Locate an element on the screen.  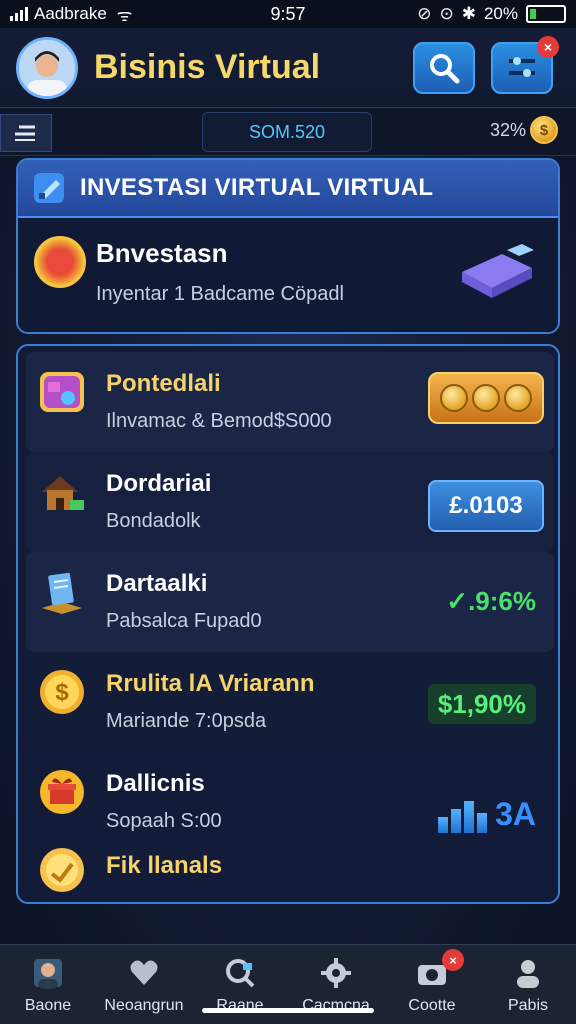
house-icon is located at coordinates (63, 493).